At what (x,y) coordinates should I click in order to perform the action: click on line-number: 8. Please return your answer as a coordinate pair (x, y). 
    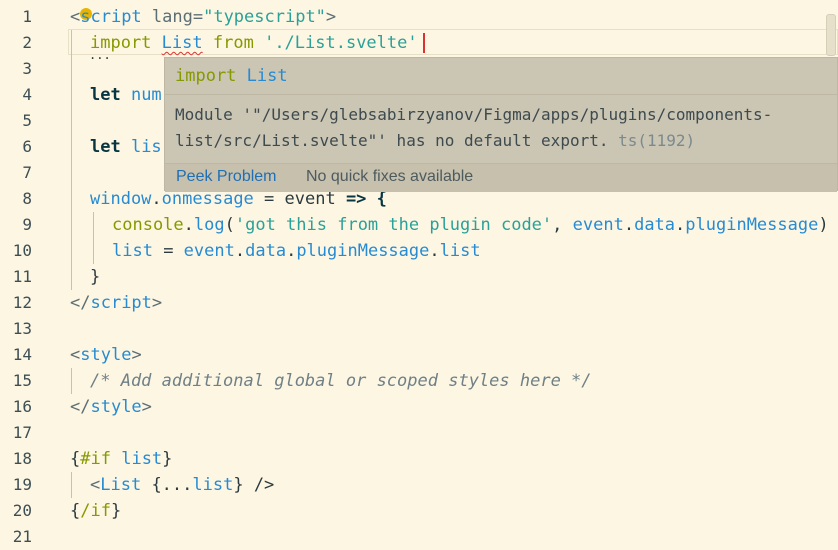
    Looking at the image, I should click on (27, 198).